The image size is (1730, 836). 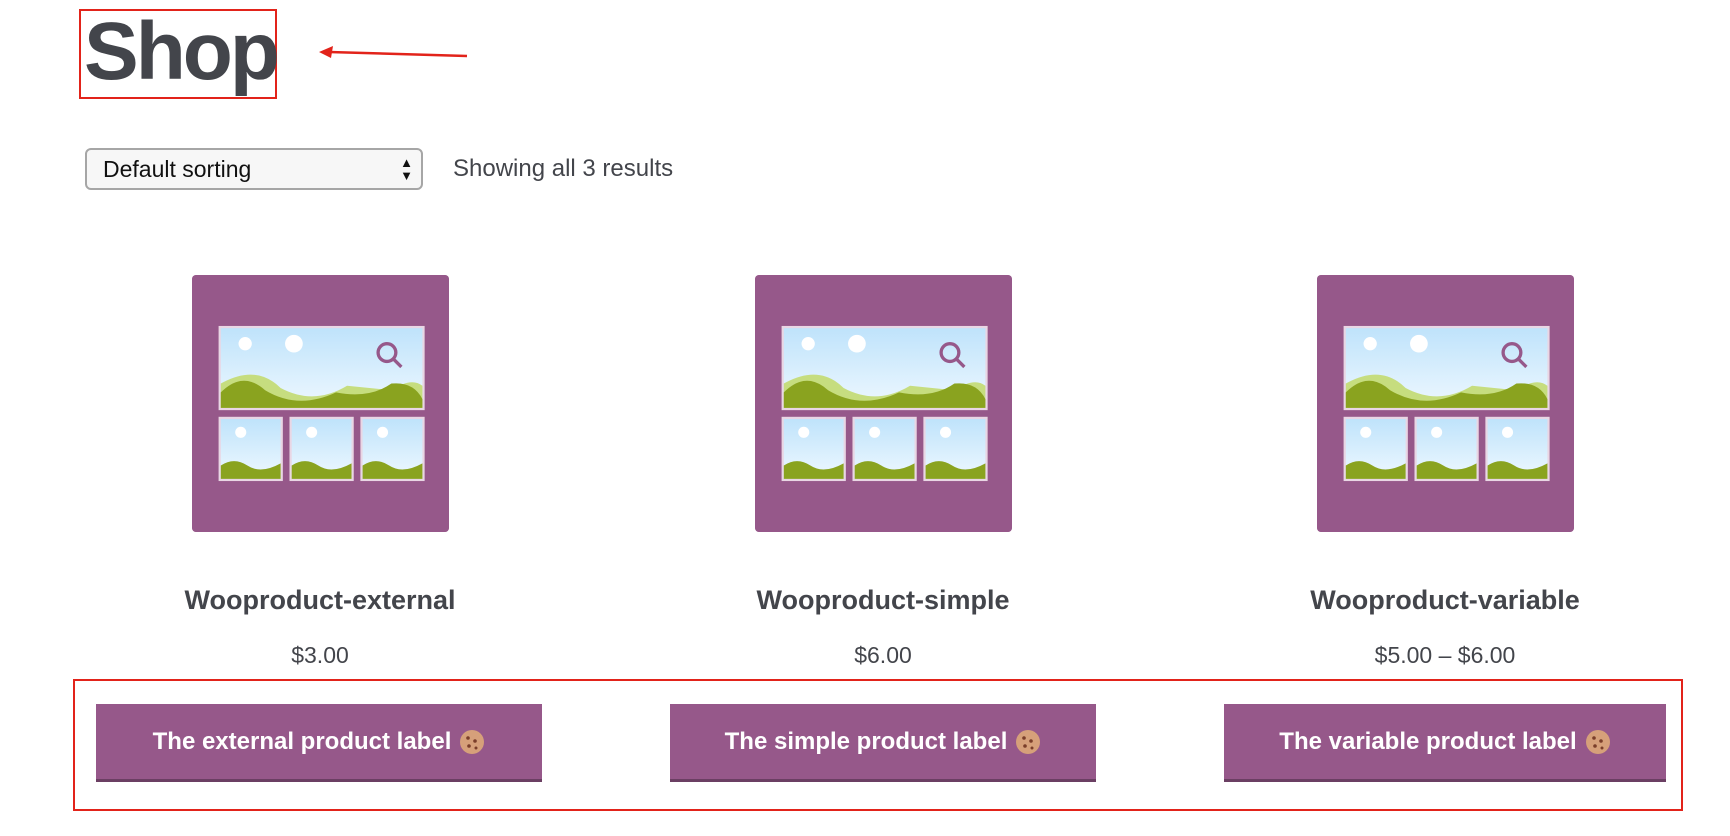 What do you see at coordinates (406, 169) in the screenshot?
I see `select-arrows-icon: ▲ ▼` at bounding box center [406, 169].